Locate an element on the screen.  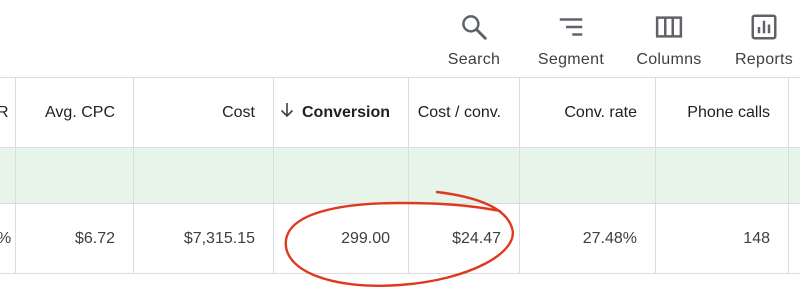
header-partial: R is located at coordinates (8, 112).